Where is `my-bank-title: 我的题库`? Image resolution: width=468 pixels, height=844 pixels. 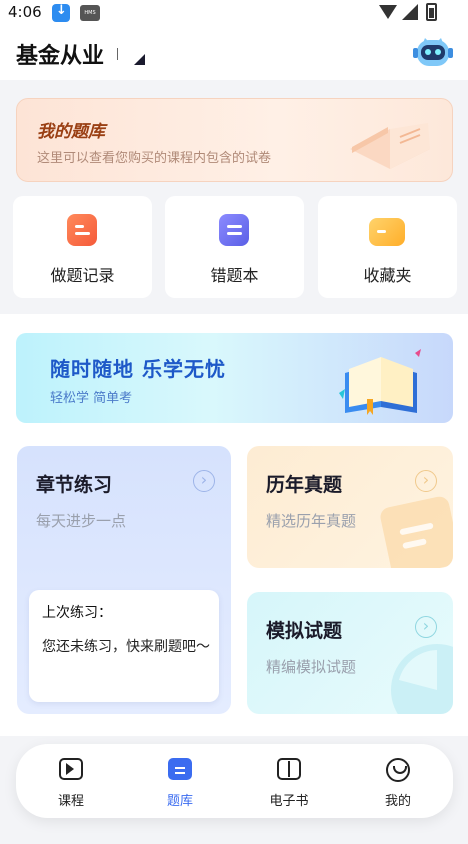
my-bank-title: 我的题库 is located at coordinates (71, 132).